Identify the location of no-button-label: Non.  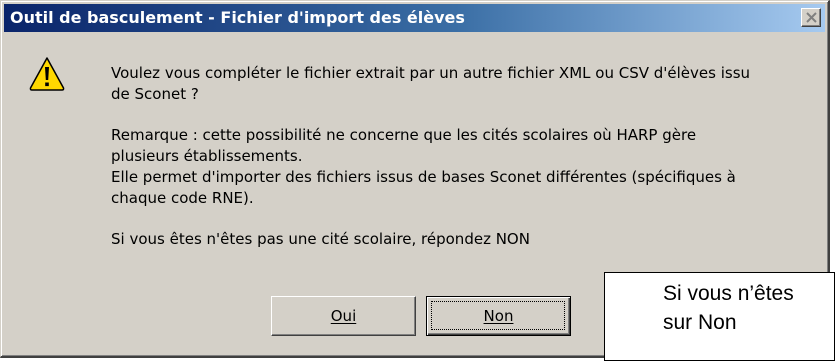
(498, 316).